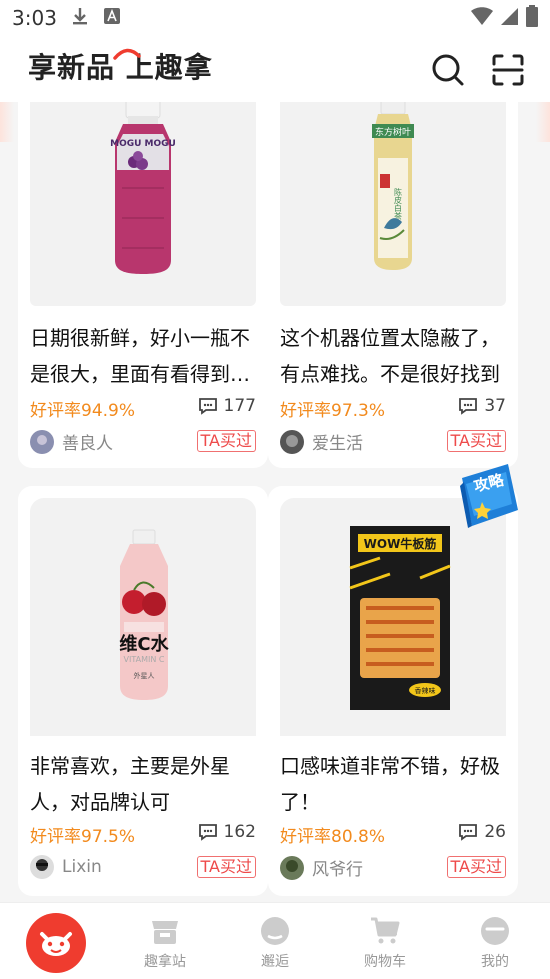  What do you see at coordinates (275, 18) in the screenshot?
I see `status-bar: 3:03` at bounding box center [275, 18].